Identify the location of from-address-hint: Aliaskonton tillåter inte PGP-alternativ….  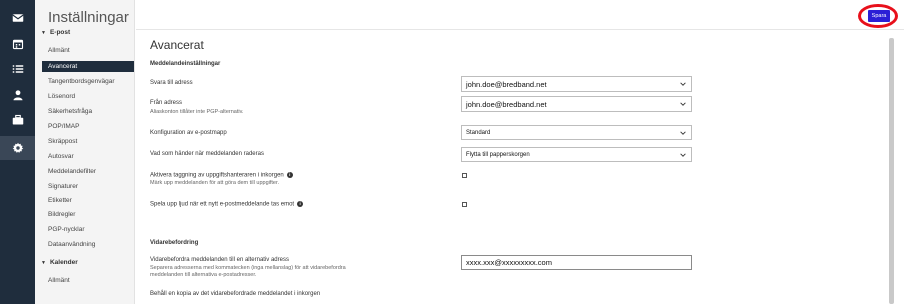
(197, 112).